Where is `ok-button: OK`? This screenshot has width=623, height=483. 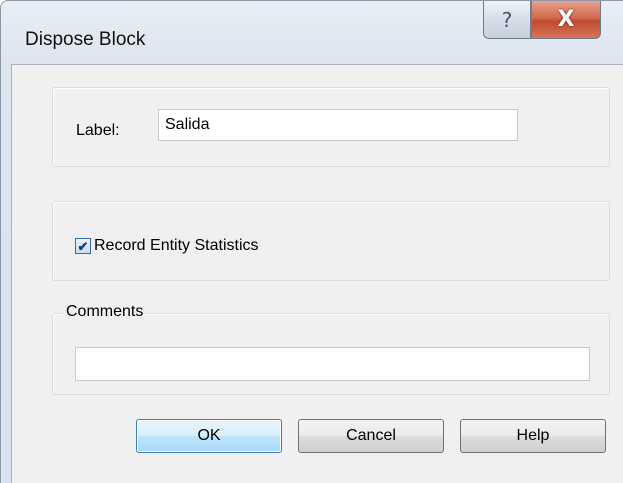 ok-button: OK is located at coordinates (209, 436).